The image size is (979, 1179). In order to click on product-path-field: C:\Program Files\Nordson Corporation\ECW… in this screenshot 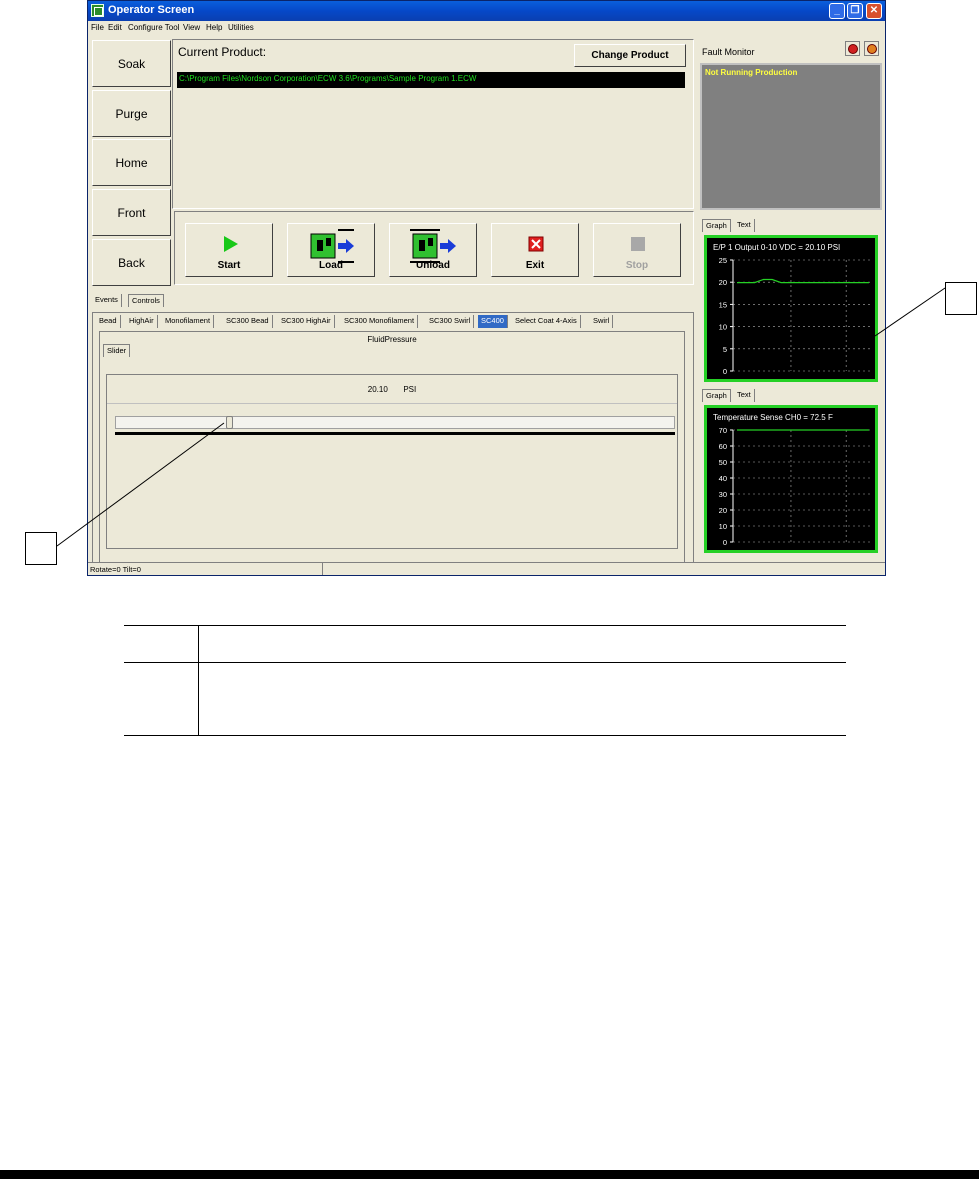, I will do `click(431, 80)`.